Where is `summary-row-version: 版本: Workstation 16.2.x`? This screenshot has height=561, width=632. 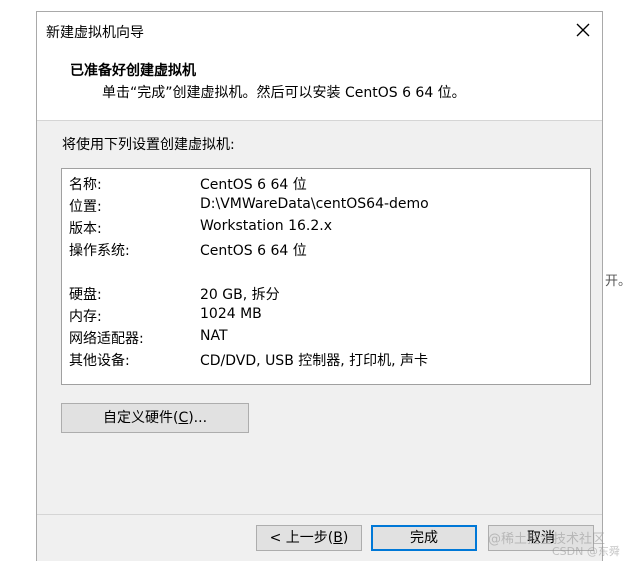 summary-row-version: 版本: Workstation 16.2.x is located at coordinates (326, 228).